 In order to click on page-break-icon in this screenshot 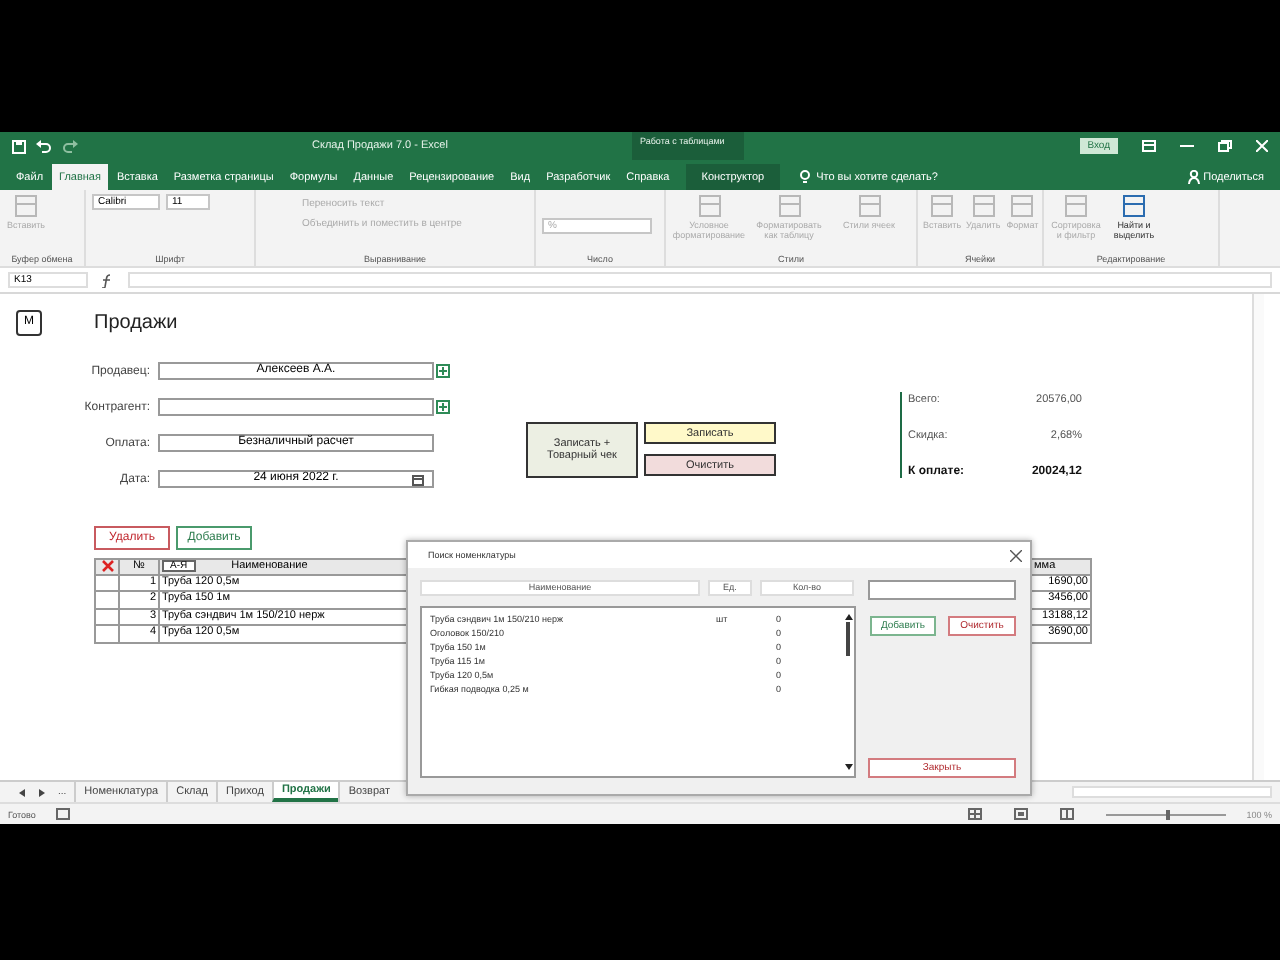, I will do `click(1067, 814)`.